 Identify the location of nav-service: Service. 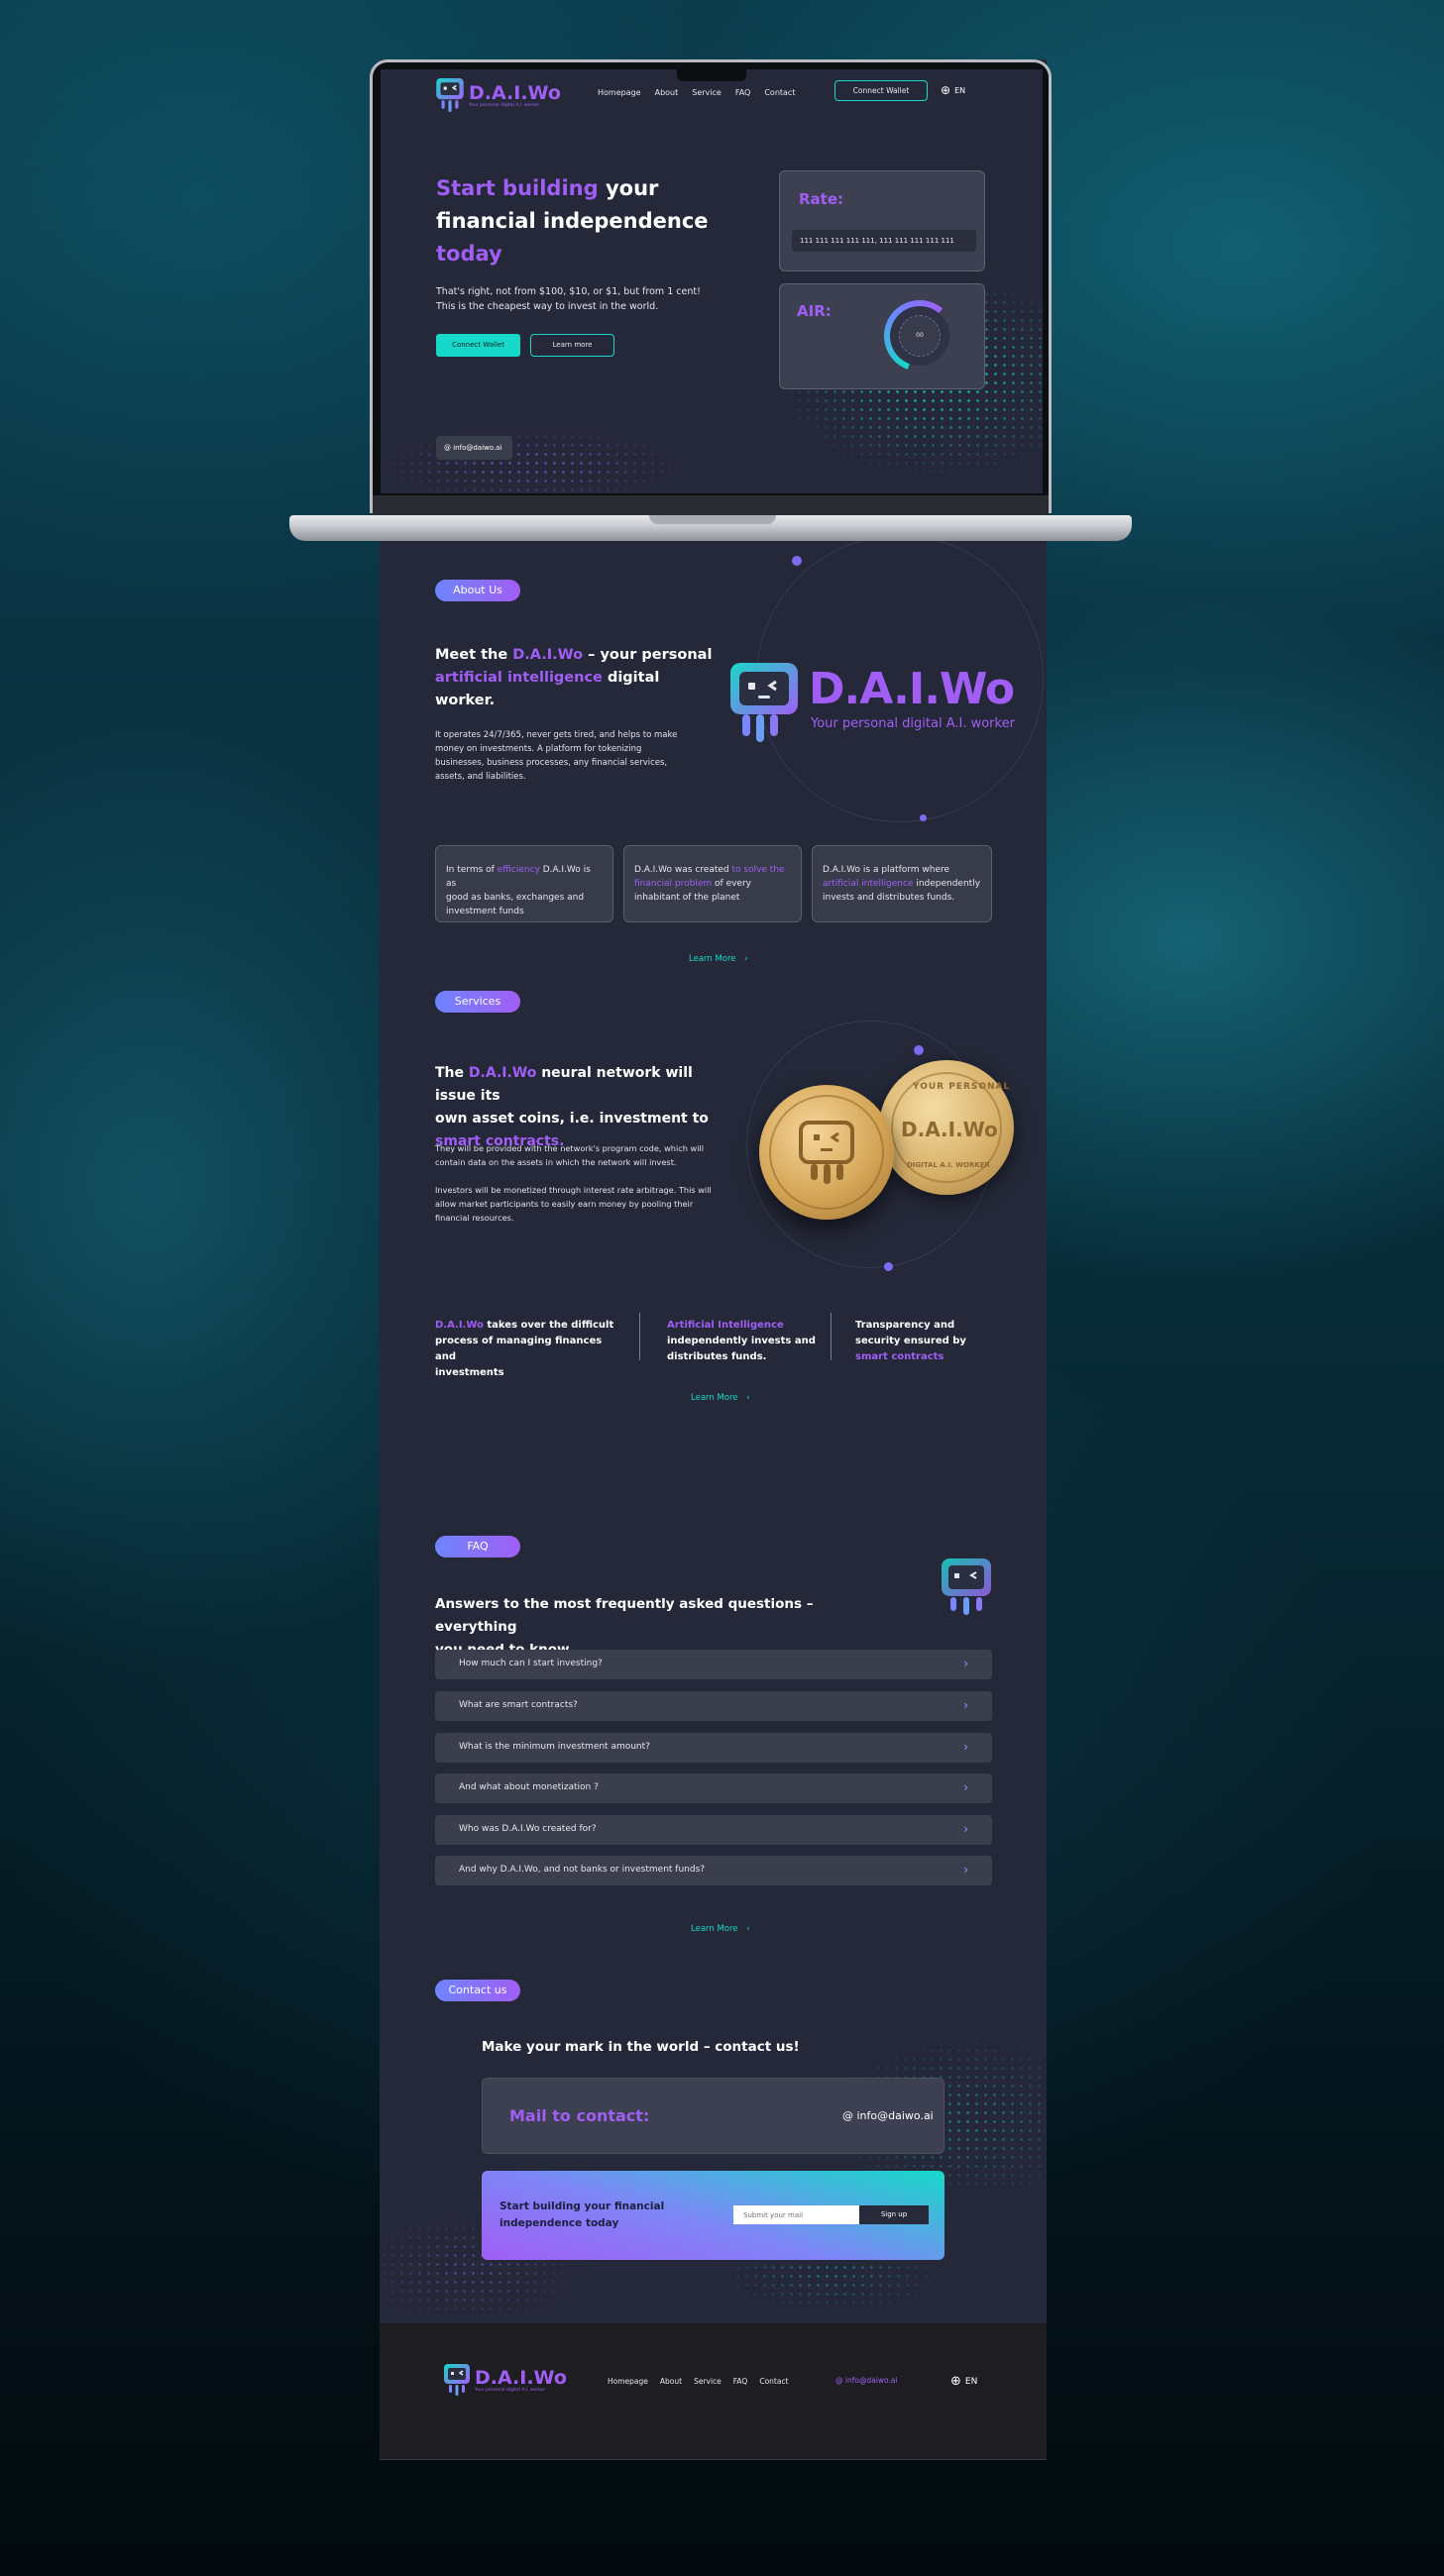
(707, 92).